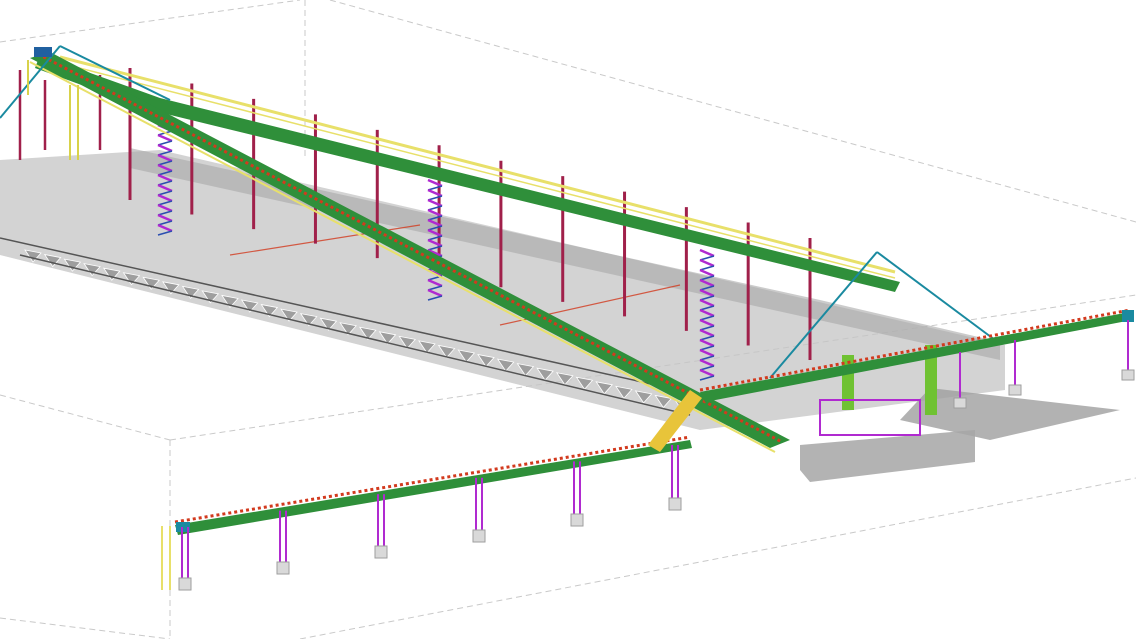 The image size is (1136, 639). Describe the element at coordinates (166, 558) in the screenshot. I see `lower-conveyor-stair` at that location.